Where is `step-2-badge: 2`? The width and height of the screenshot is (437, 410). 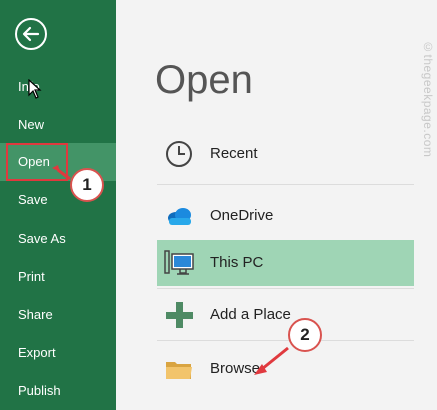
step-2-badge: 2 is located at coordinates (305, 335).